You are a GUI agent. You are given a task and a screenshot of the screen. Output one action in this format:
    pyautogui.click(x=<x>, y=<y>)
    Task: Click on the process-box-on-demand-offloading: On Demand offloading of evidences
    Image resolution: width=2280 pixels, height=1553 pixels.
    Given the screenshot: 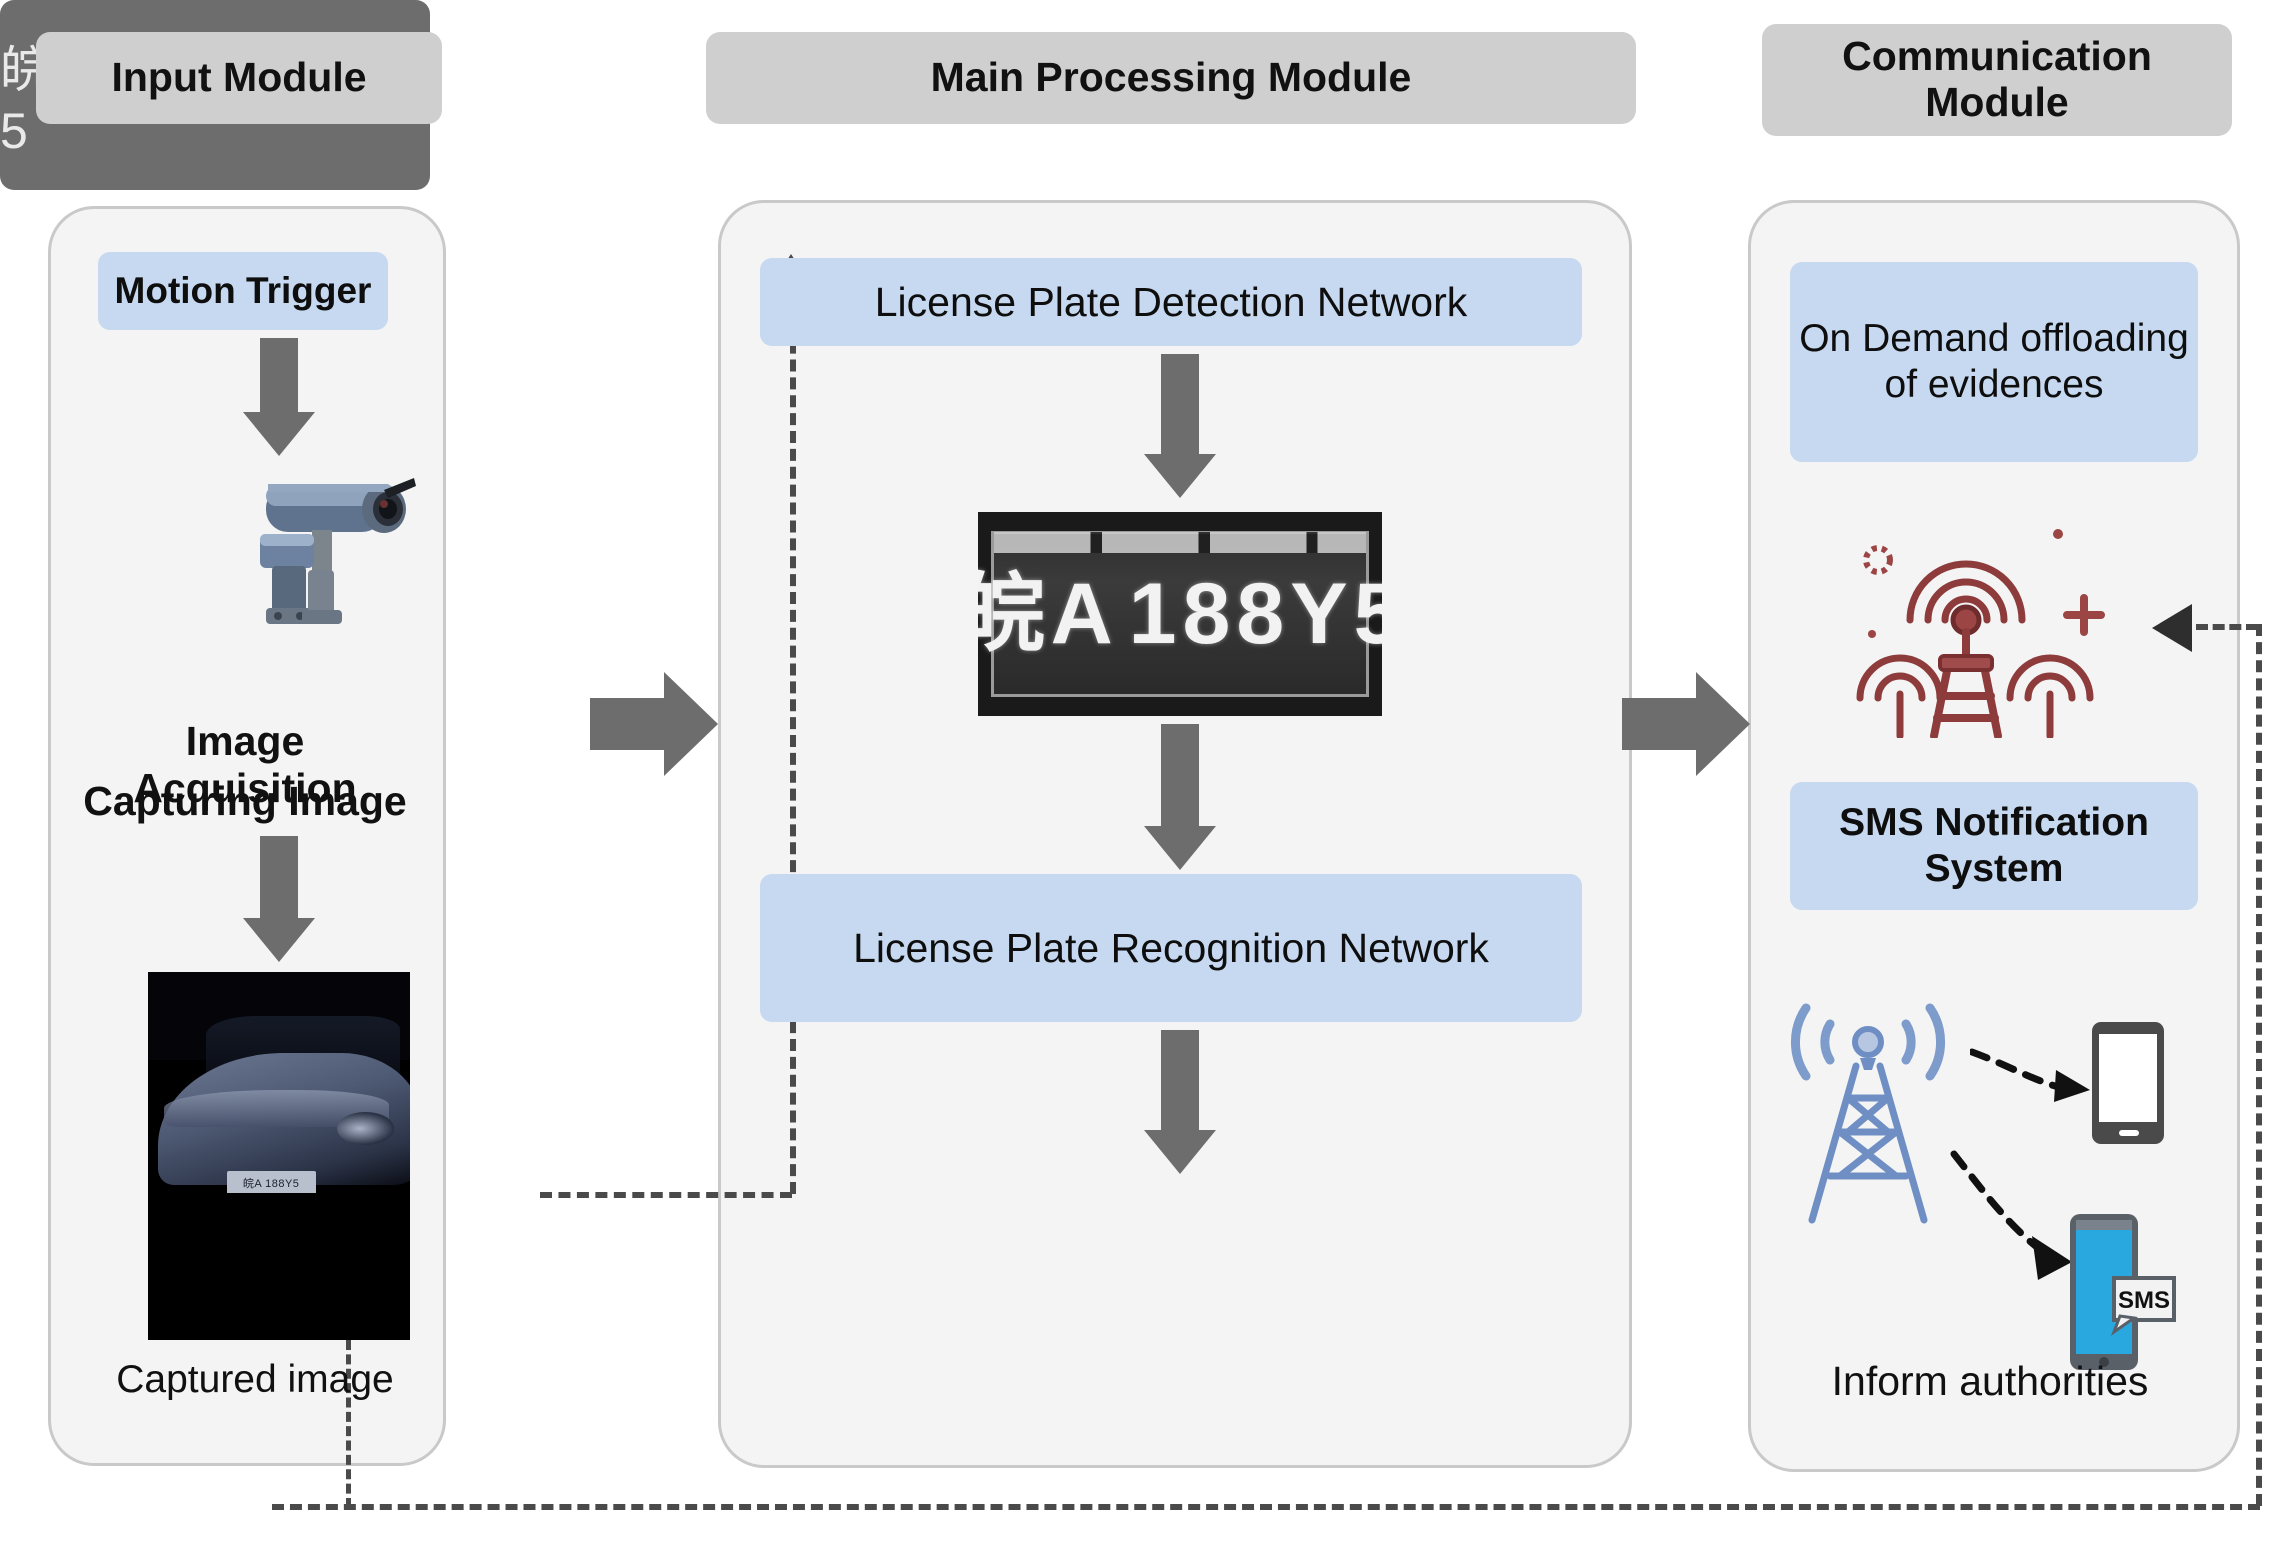 What is the action you would take?
    pyautogui.click(x=1994, y=362)
    